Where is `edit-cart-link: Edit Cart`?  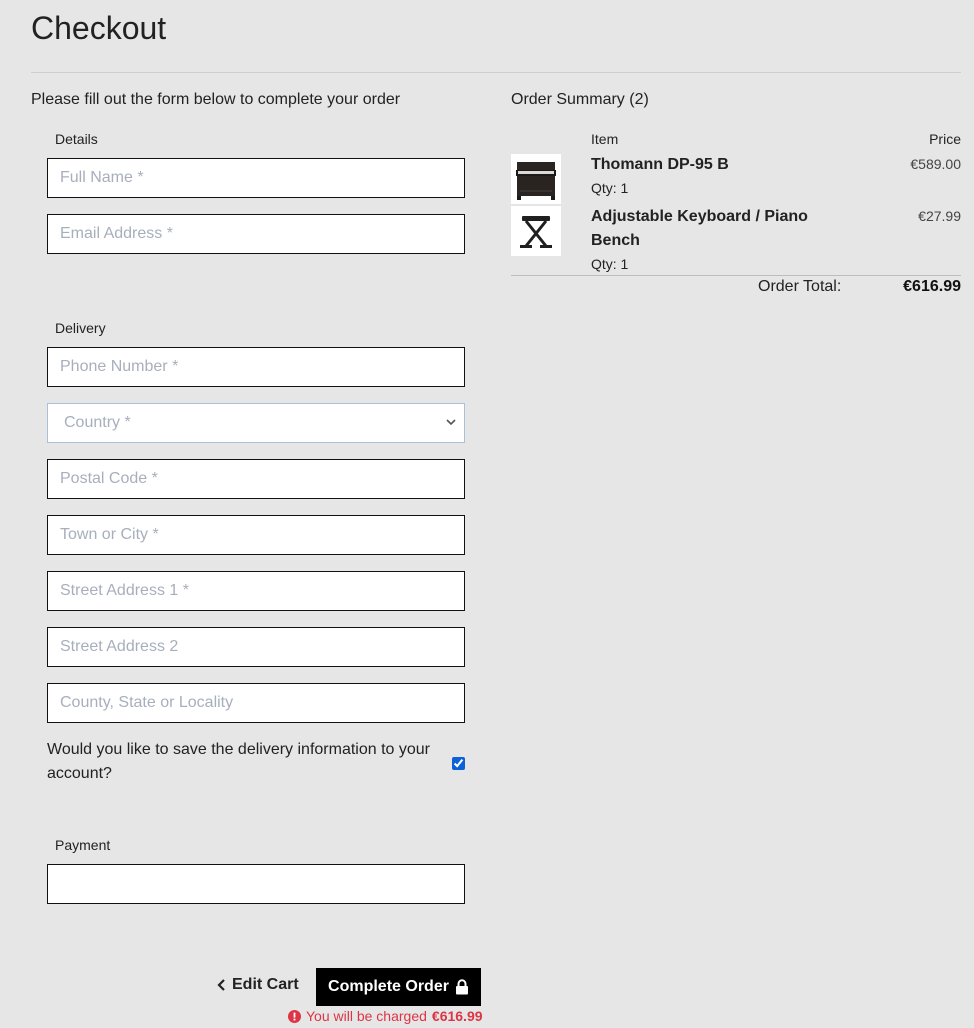 edit-cart-link: Edit Cart is located at coordinates (257, 985).